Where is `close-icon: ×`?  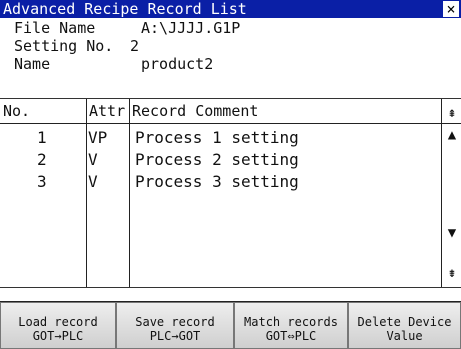
close-icon: × is located at coordinates (451, 9).